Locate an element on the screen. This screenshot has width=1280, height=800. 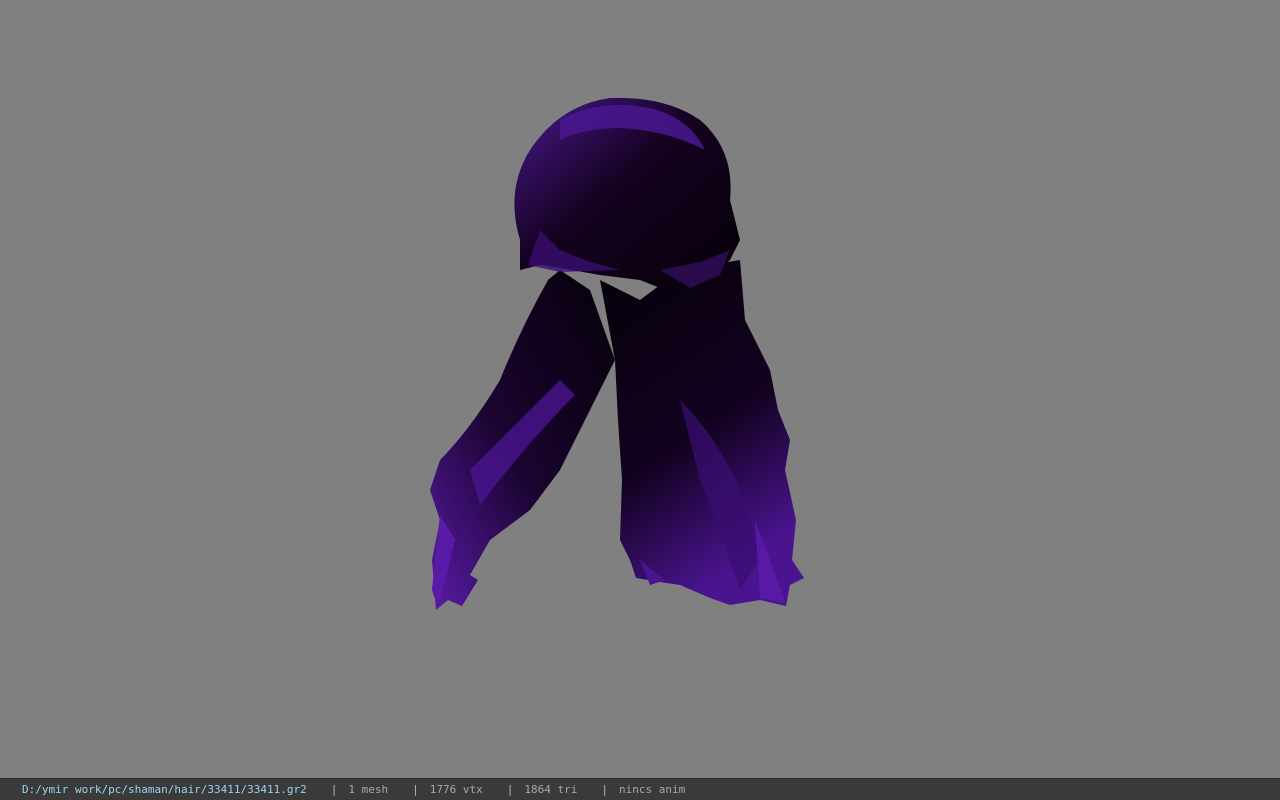
triangle-count-label: 1864 tri is located at coordinates (551, 789).